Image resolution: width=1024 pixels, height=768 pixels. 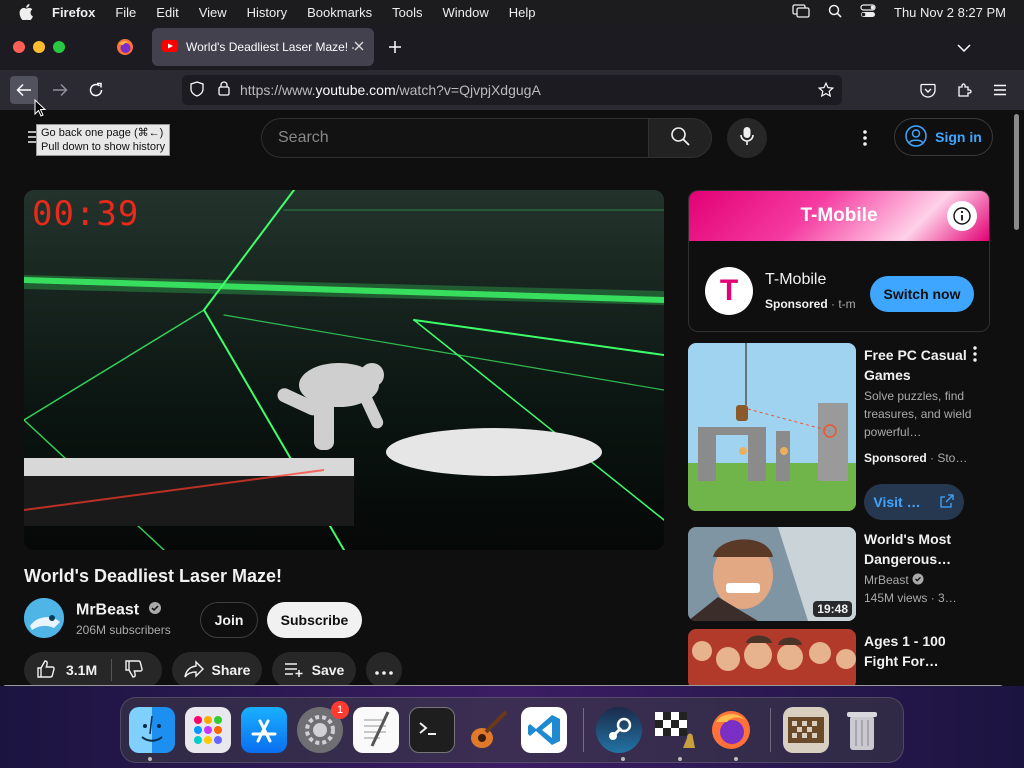 I want to click on menu-window: Window, so click(x=466, y=12).